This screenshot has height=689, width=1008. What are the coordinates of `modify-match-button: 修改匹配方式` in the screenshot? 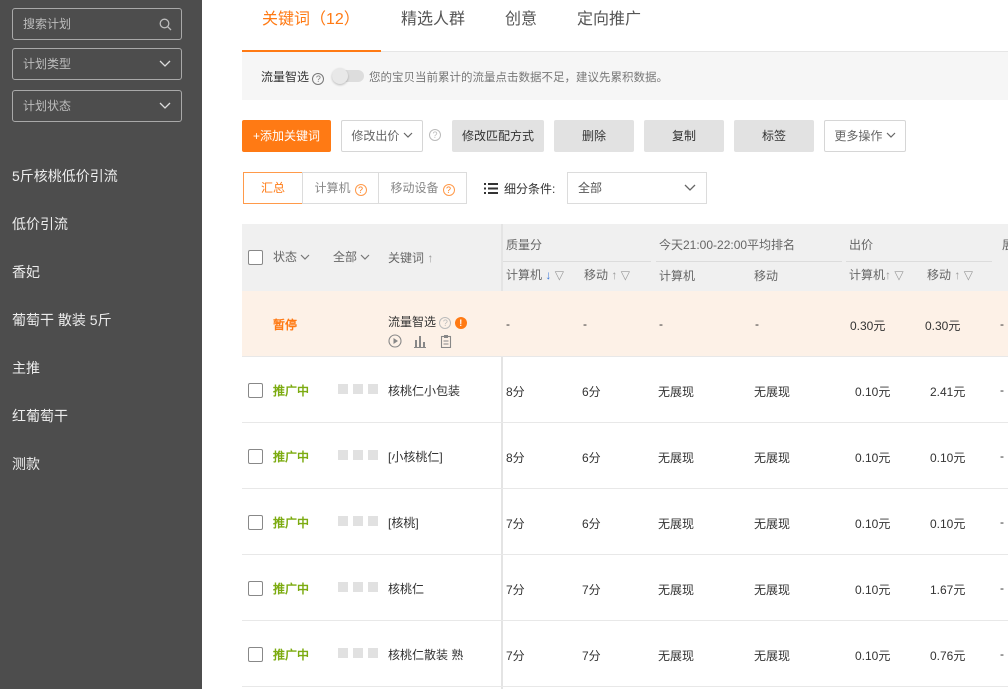 It's located at (498, 136).